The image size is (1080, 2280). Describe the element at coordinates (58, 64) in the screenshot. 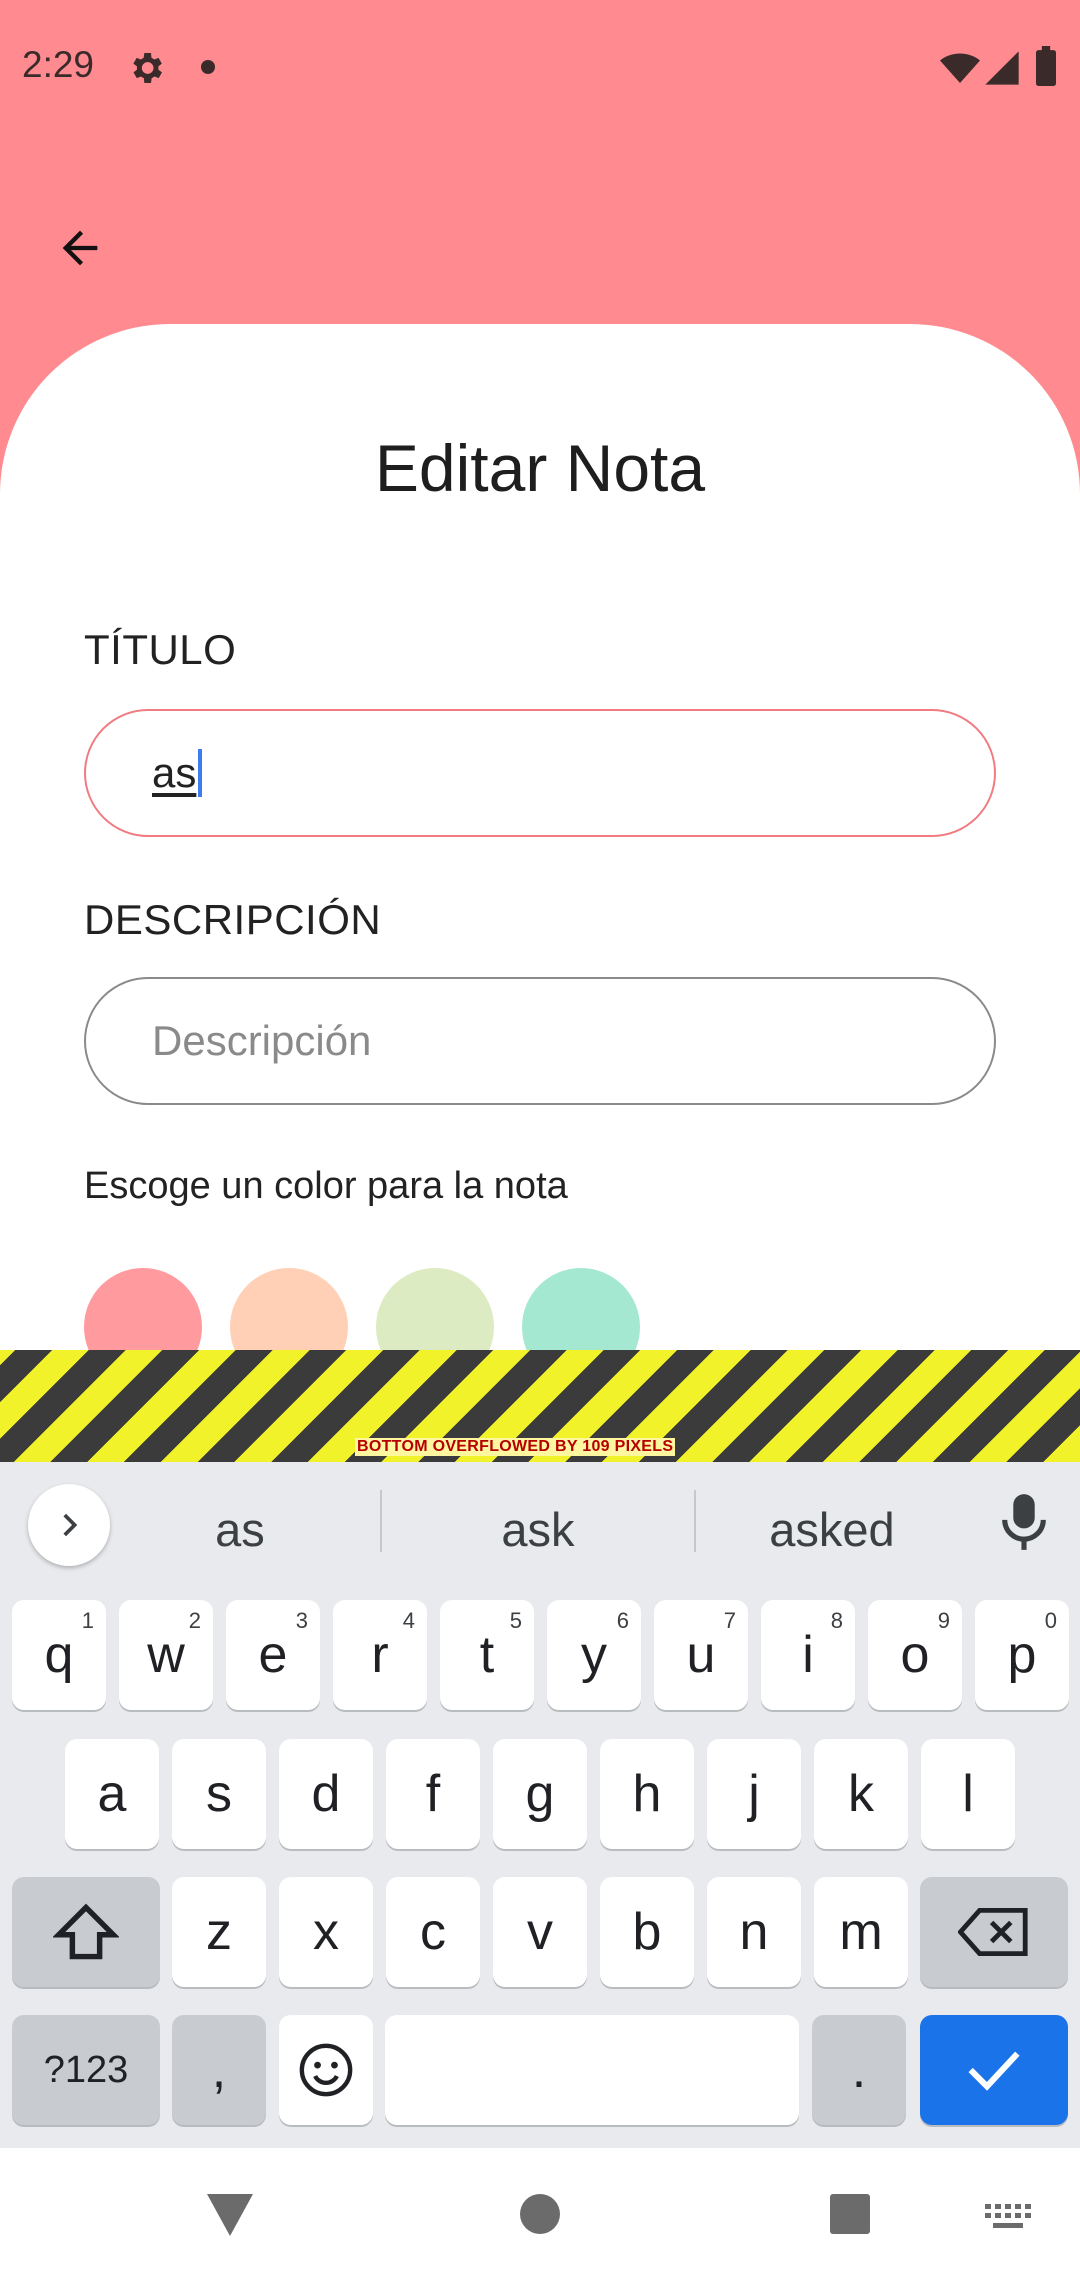

I see `status-time: 2:29` at that location.